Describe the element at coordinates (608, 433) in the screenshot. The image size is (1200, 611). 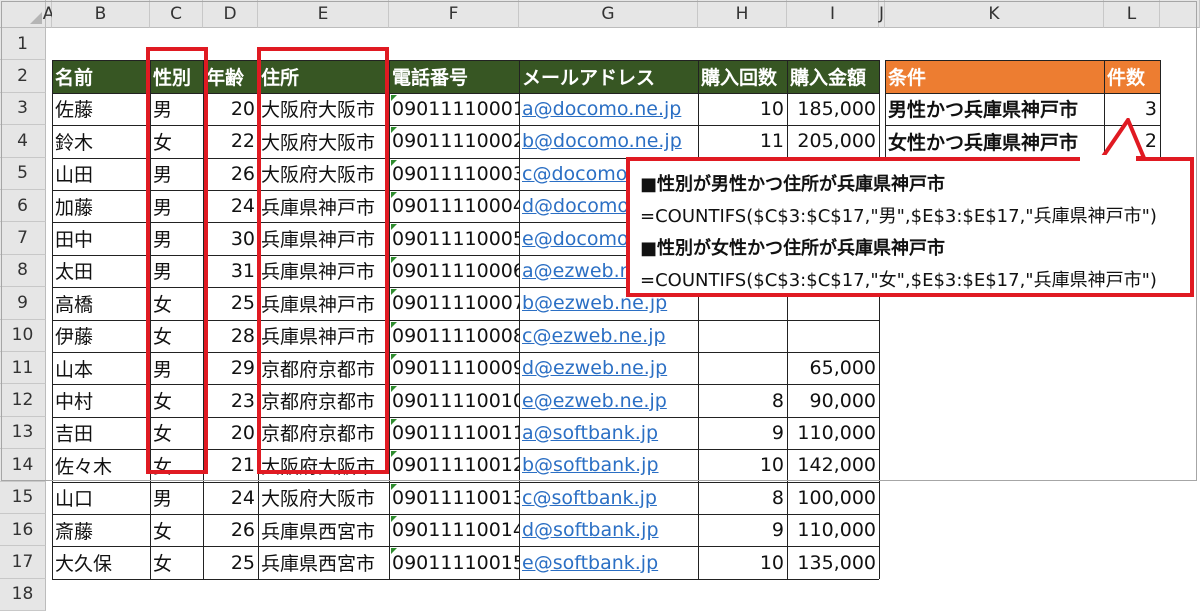
I see `cell-email: a@softbank.jp` at that location.